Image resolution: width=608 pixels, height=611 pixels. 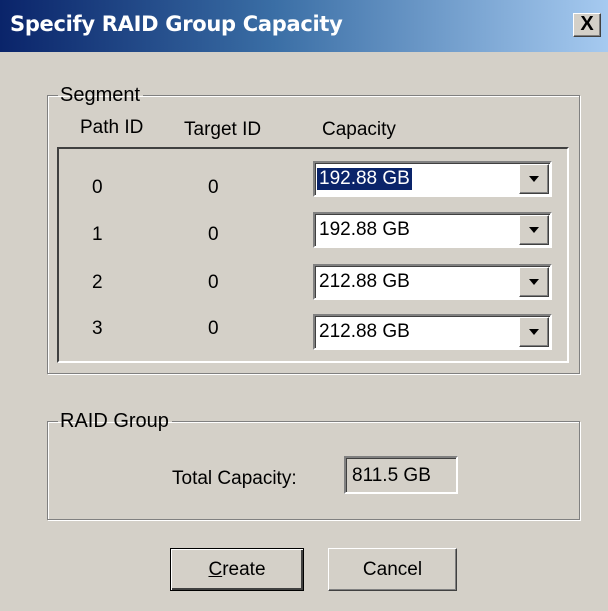 What do you see at coordinates (97, 187) in the screenshot?
I see `path-id-cell: 0` at bounding box center [97, 187].